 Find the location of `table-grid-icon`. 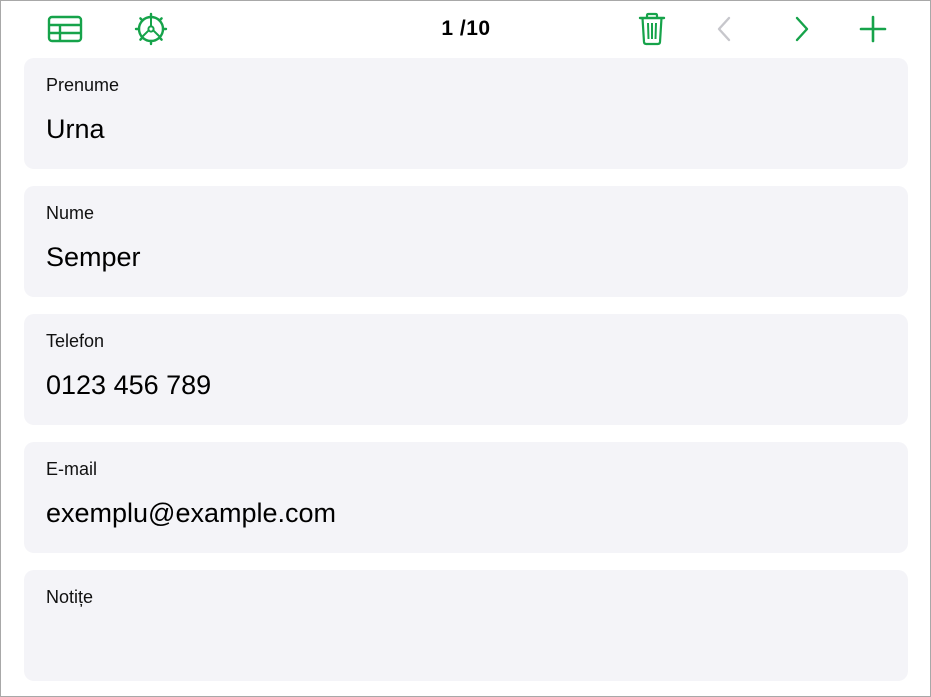

table-grid-icon is located at coordinates (65, 29).